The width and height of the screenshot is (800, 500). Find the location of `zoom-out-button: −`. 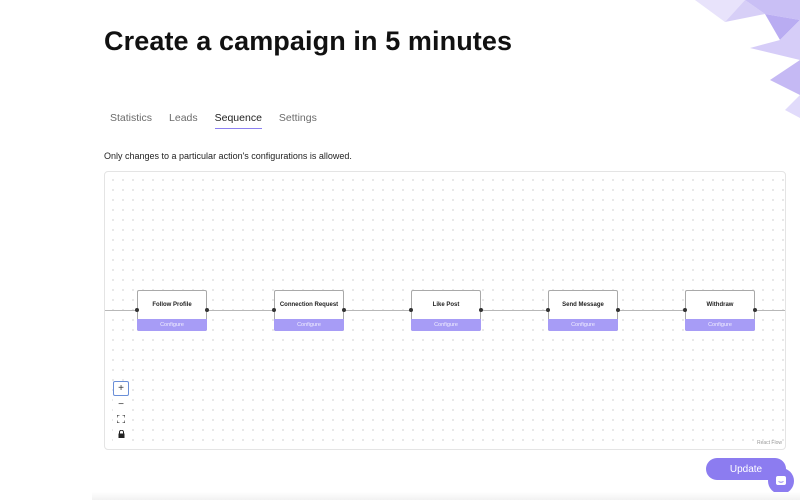

zoom-out-button: − is located at coordinates (121, 404).